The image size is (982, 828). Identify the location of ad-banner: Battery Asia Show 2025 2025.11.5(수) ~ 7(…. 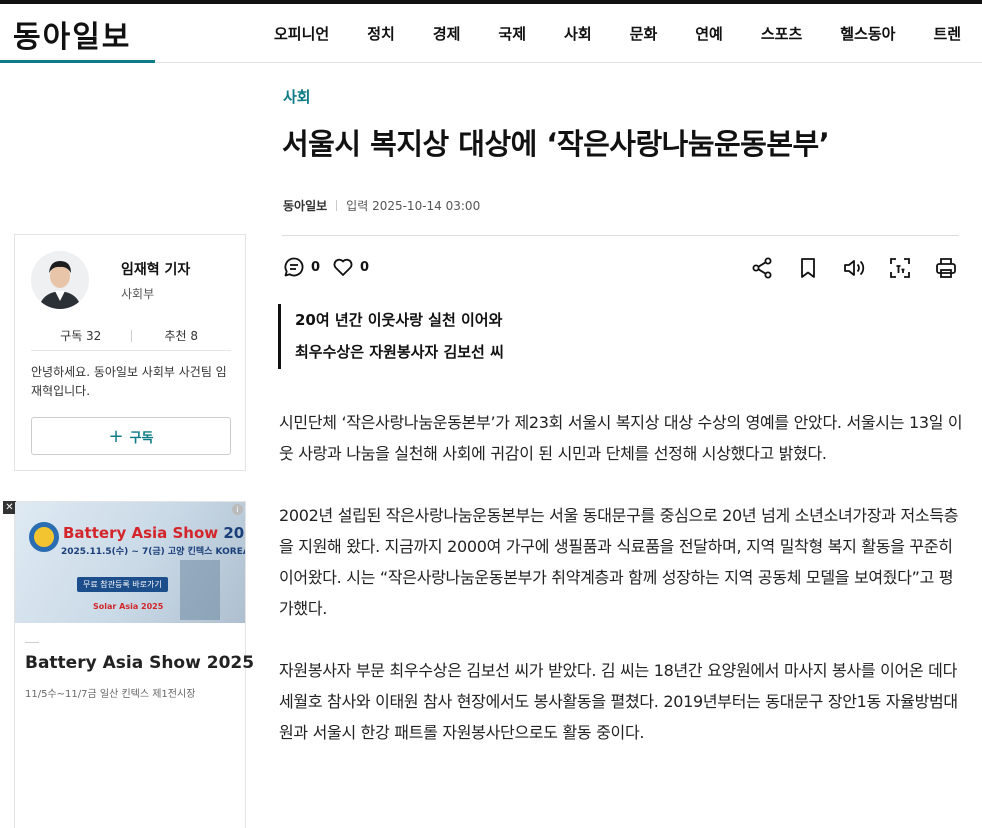
(130, 562).